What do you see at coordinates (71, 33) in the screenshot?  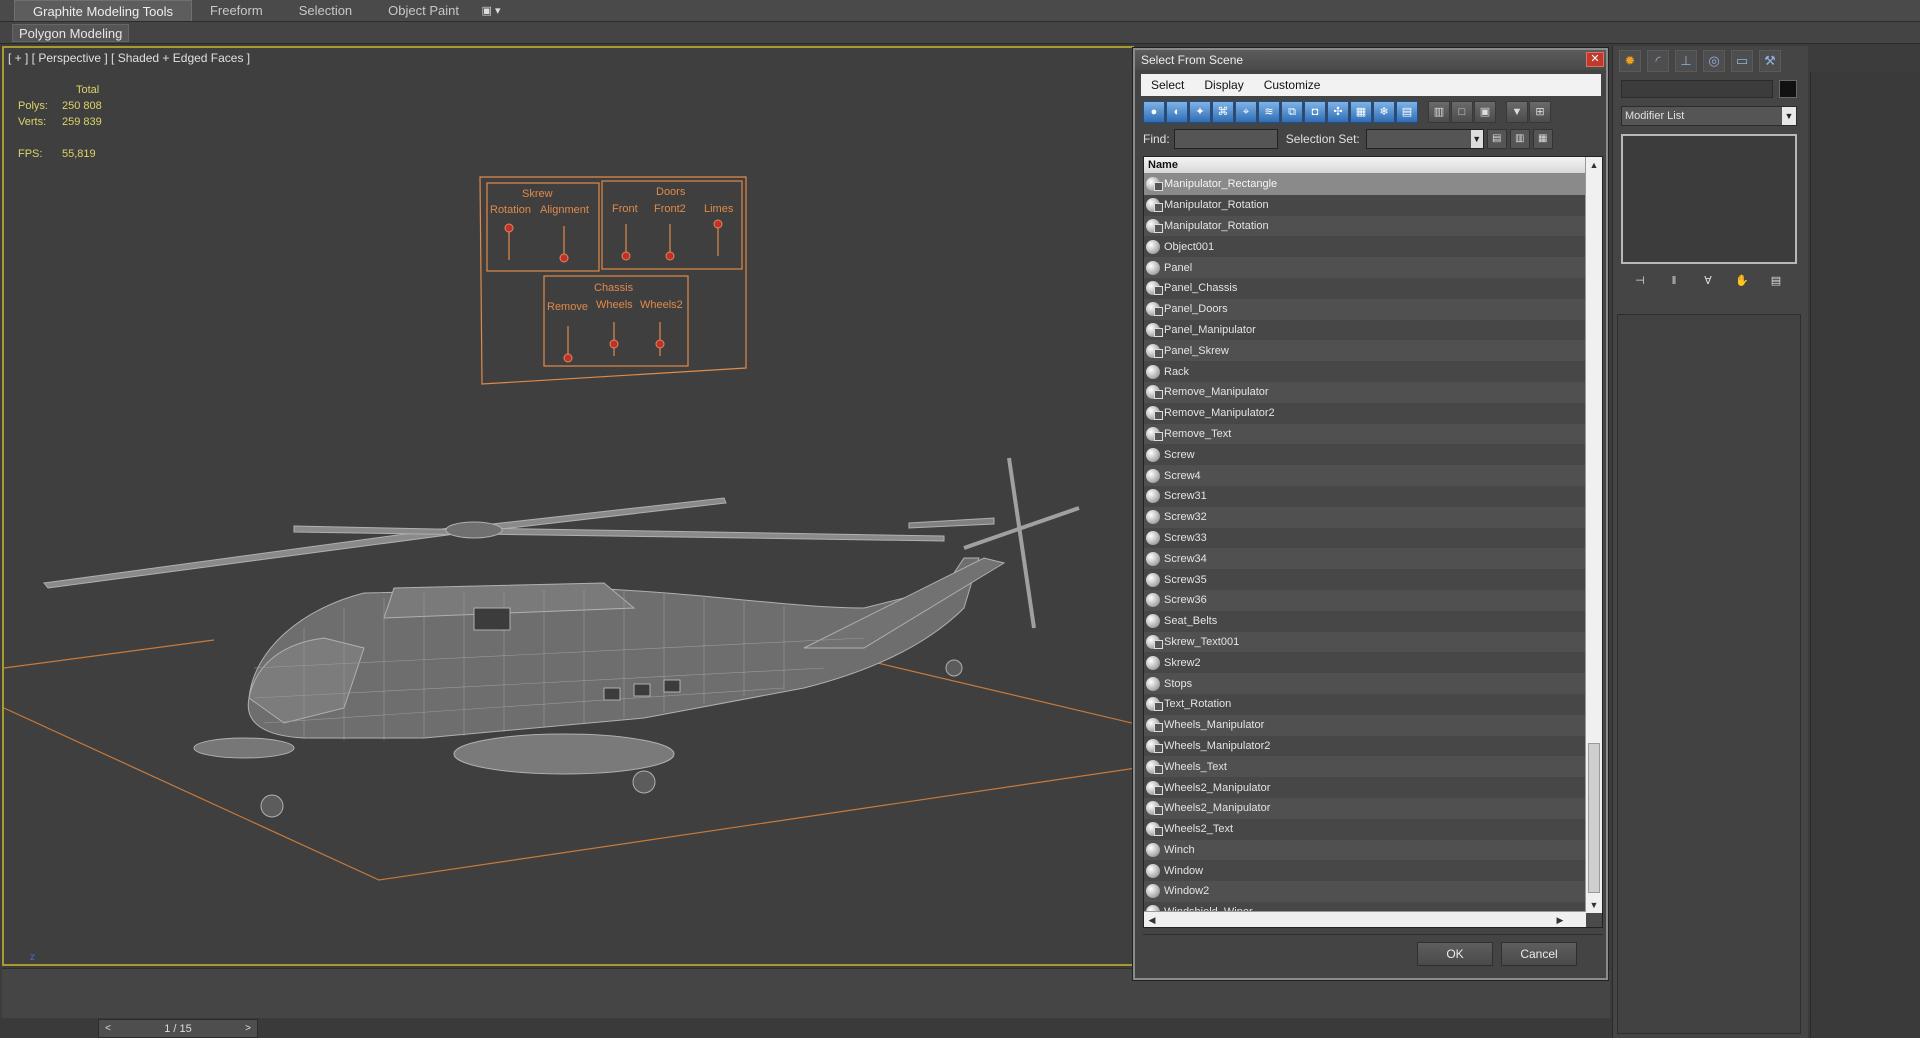 I see `panel-polygon-modeling: Polygon Modeling` at bounding box center [71, 33].